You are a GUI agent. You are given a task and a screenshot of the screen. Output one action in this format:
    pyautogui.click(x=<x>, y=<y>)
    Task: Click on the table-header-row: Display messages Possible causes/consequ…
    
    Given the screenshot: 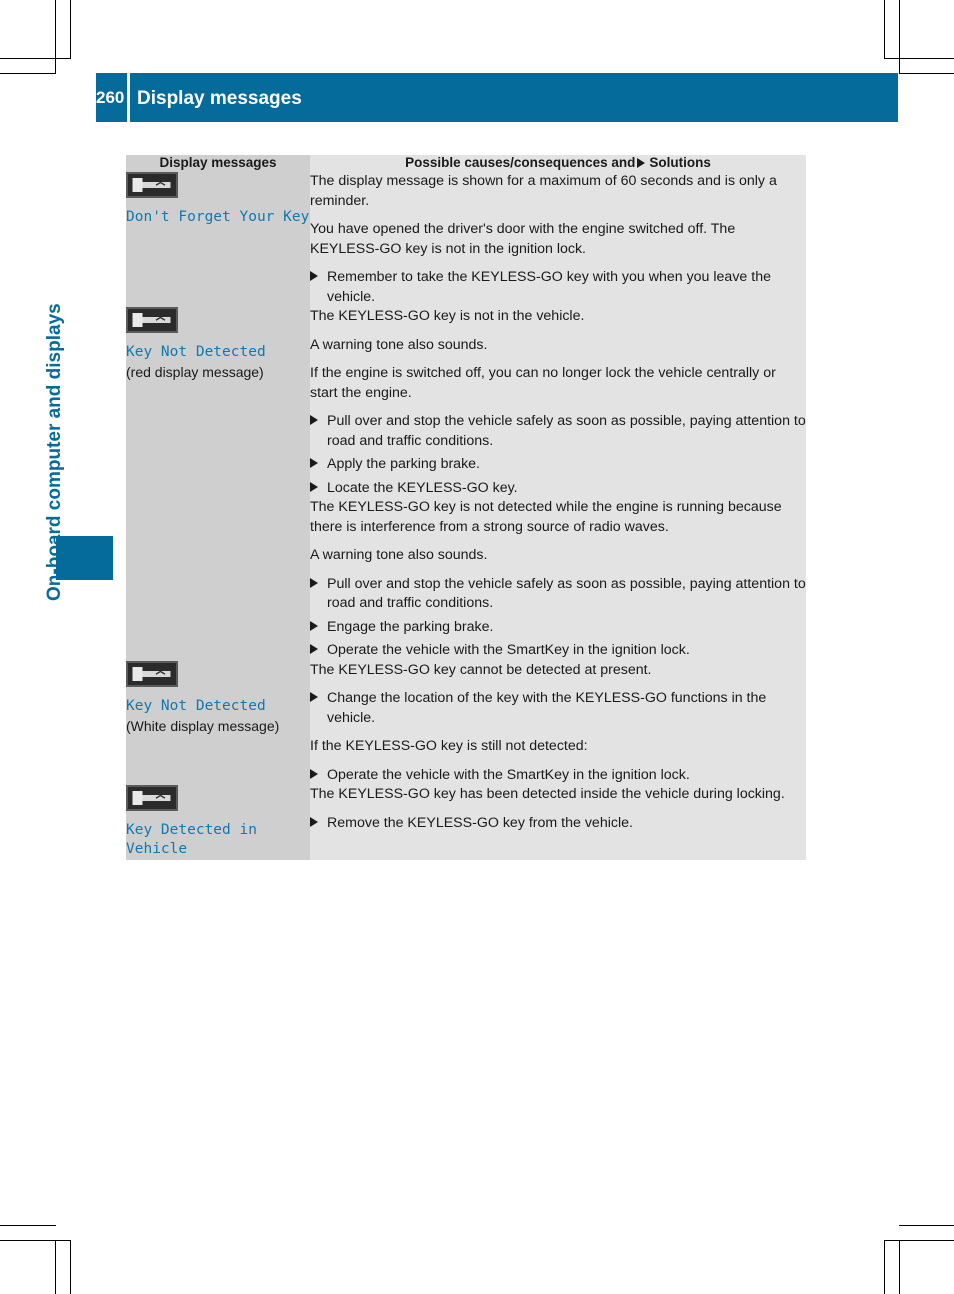 What is the action you would take?
    pyautogui.click(x=466, y=163)
    